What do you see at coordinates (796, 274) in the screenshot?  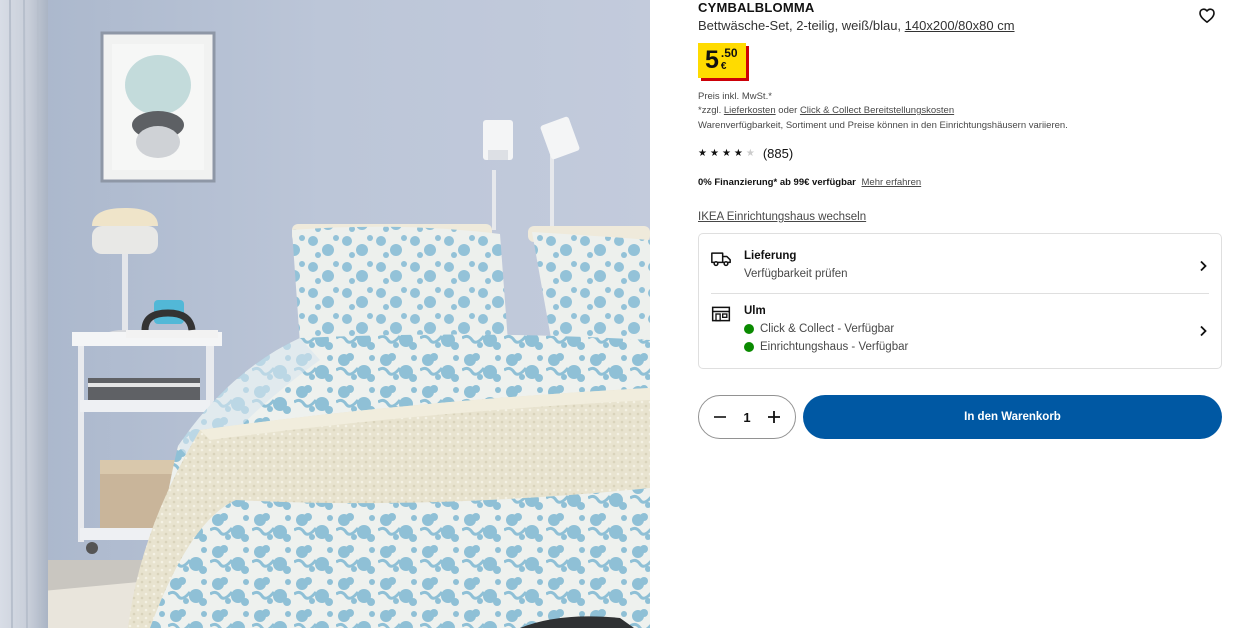 I see `delivery-subtitle: Verfügbarkeit prüfen` at bounding box center [796, 274].